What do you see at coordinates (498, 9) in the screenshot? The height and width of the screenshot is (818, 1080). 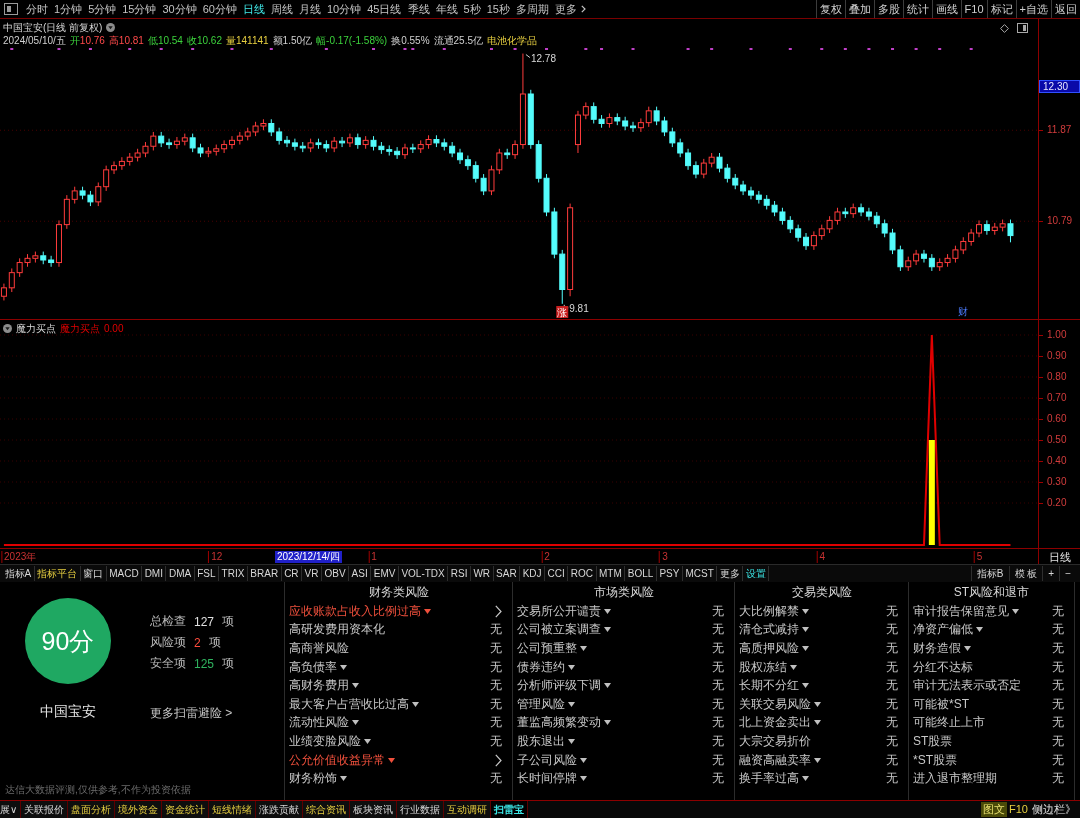 I see `period-tab: 15秒` at bounding box center [498, 9].